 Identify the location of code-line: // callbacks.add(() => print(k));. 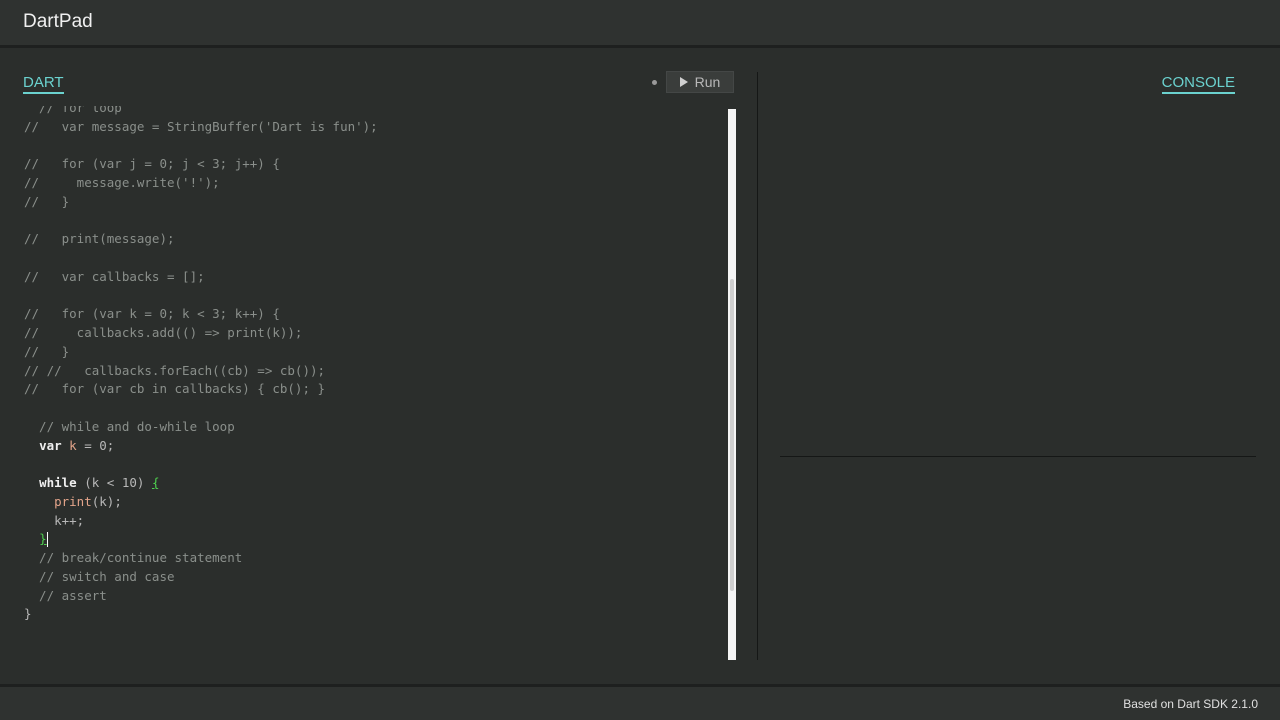
(201, 333).